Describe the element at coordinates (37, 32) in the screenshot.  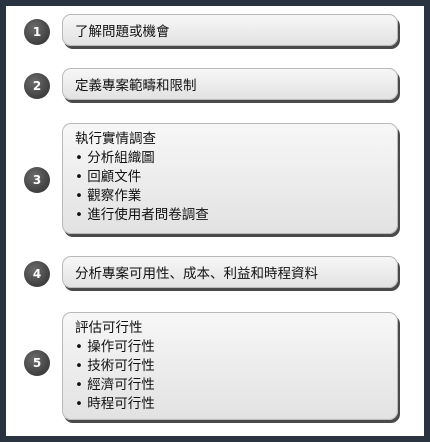
I see `step-number-badge: 1` at that location.